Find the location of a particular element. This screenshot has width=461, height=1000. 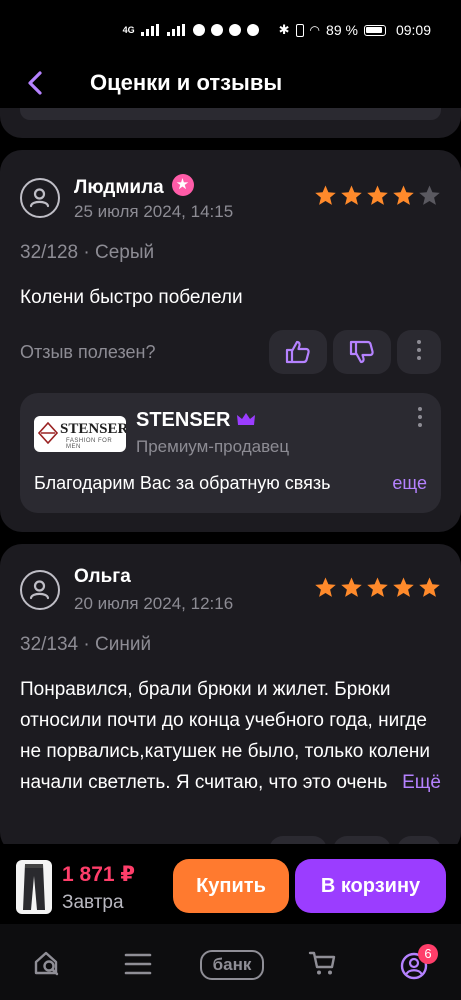

product-variant: 32/134 · Синий is located at coordinates (86, 644).